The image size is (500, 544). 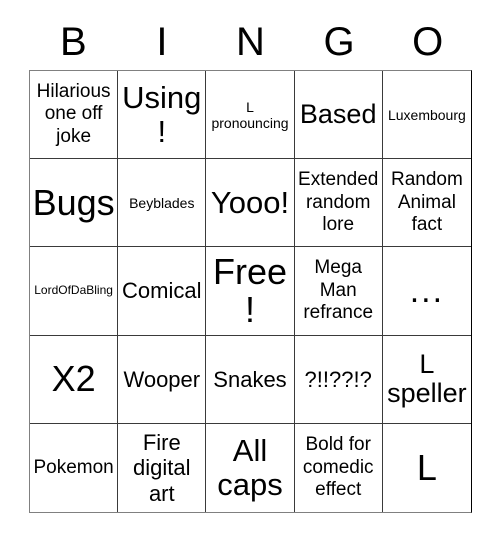 I want to click on bingo-cell-label: Yooo!, so click(x=250, y=203).